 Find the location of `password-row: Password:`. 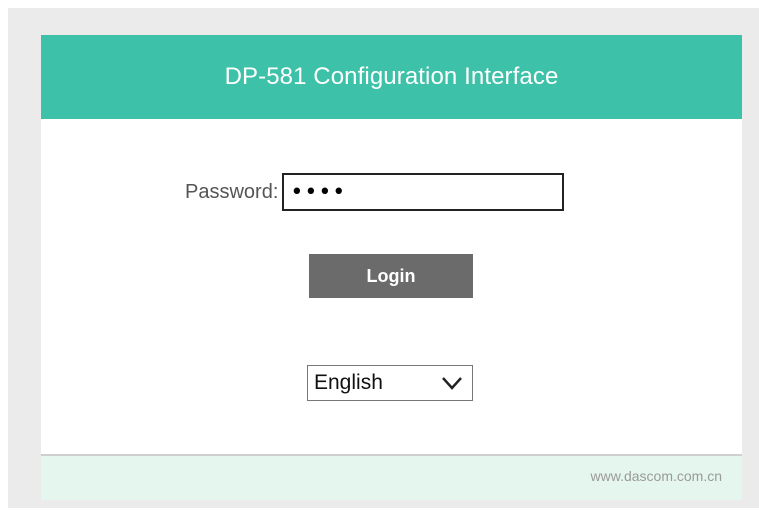

password-row: Password: is located at coordinates (375, 192).